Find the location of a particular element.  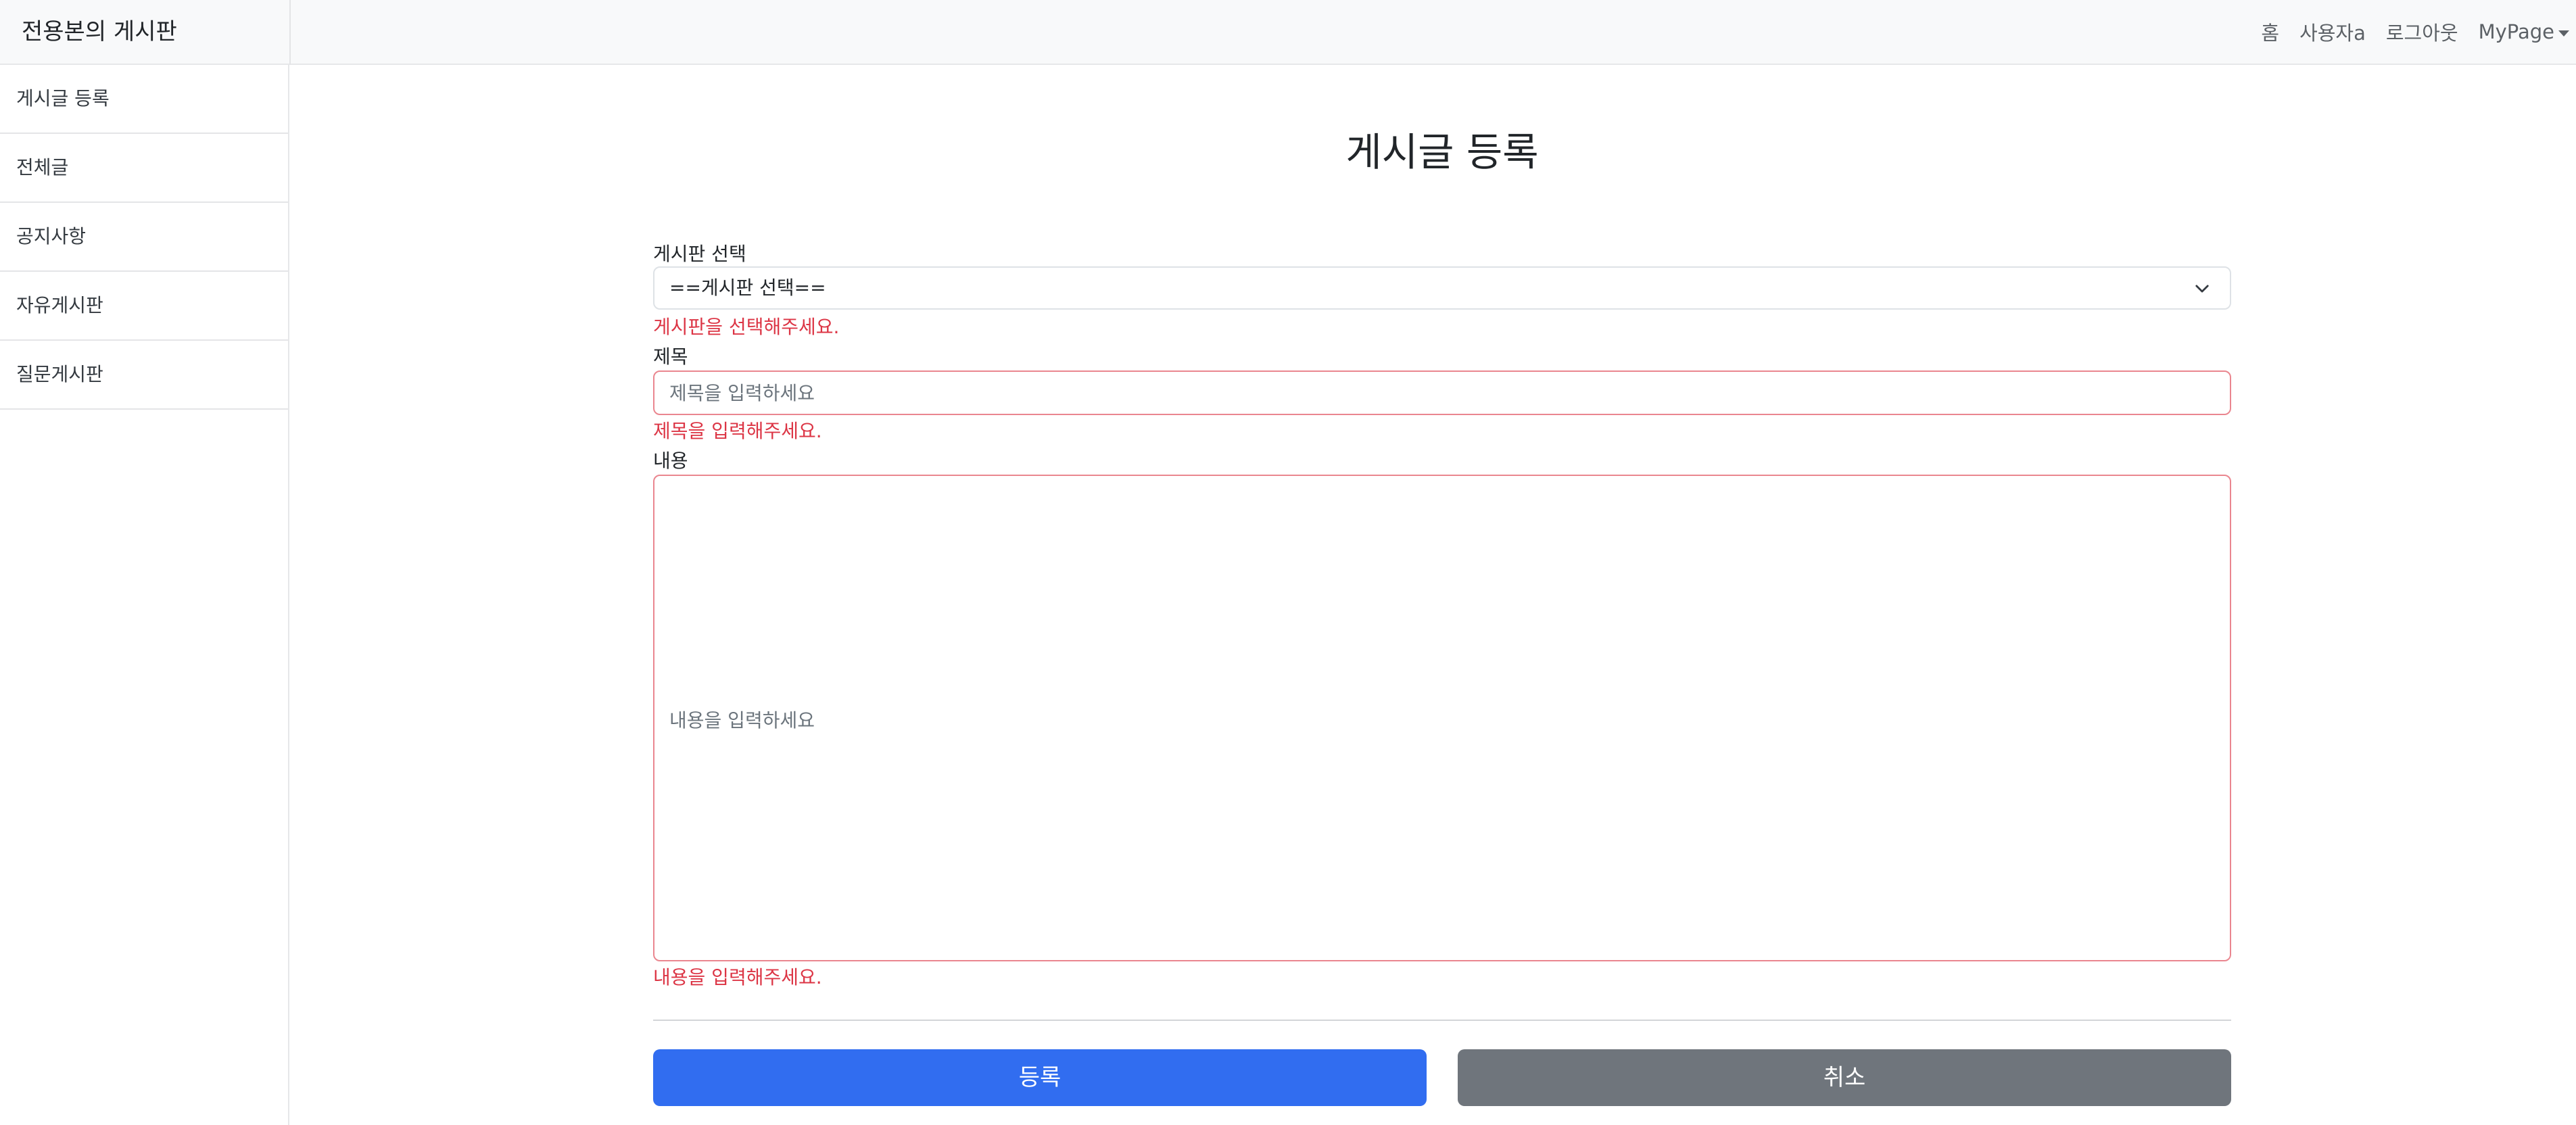

nav-user-link: 사용자a is located at coordinates (2332, 32).